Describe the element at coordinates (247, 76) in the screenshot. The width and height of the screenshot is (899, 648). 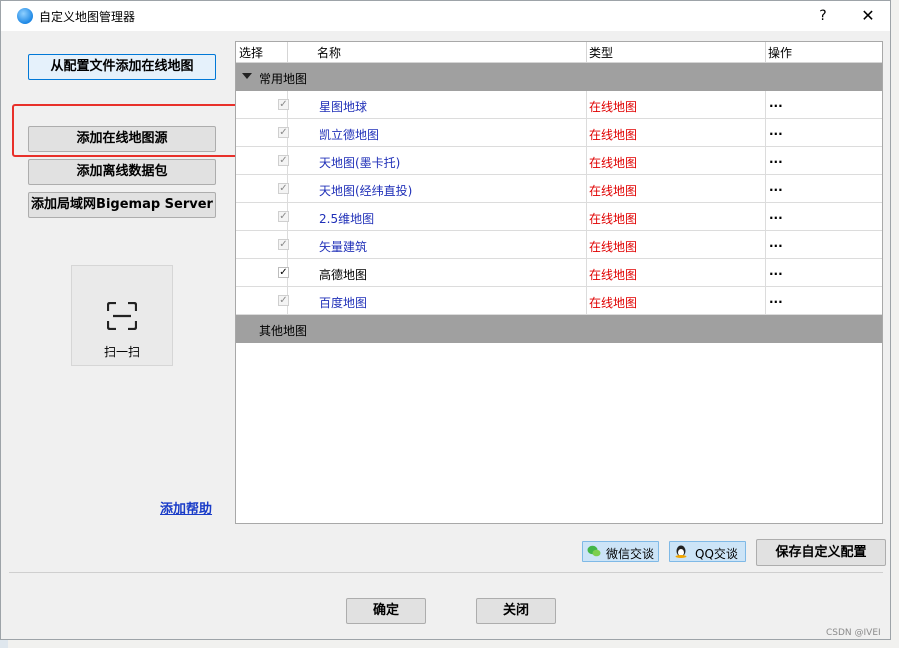
I see `expand-arrow-icon` at that location.